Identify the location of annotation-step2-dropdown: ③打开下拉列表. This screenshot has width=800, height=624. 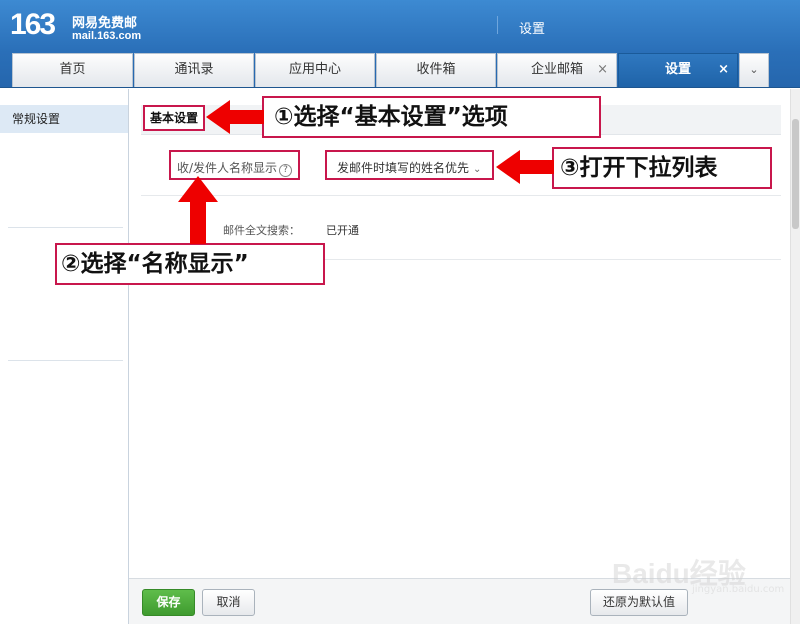
(662, 168).